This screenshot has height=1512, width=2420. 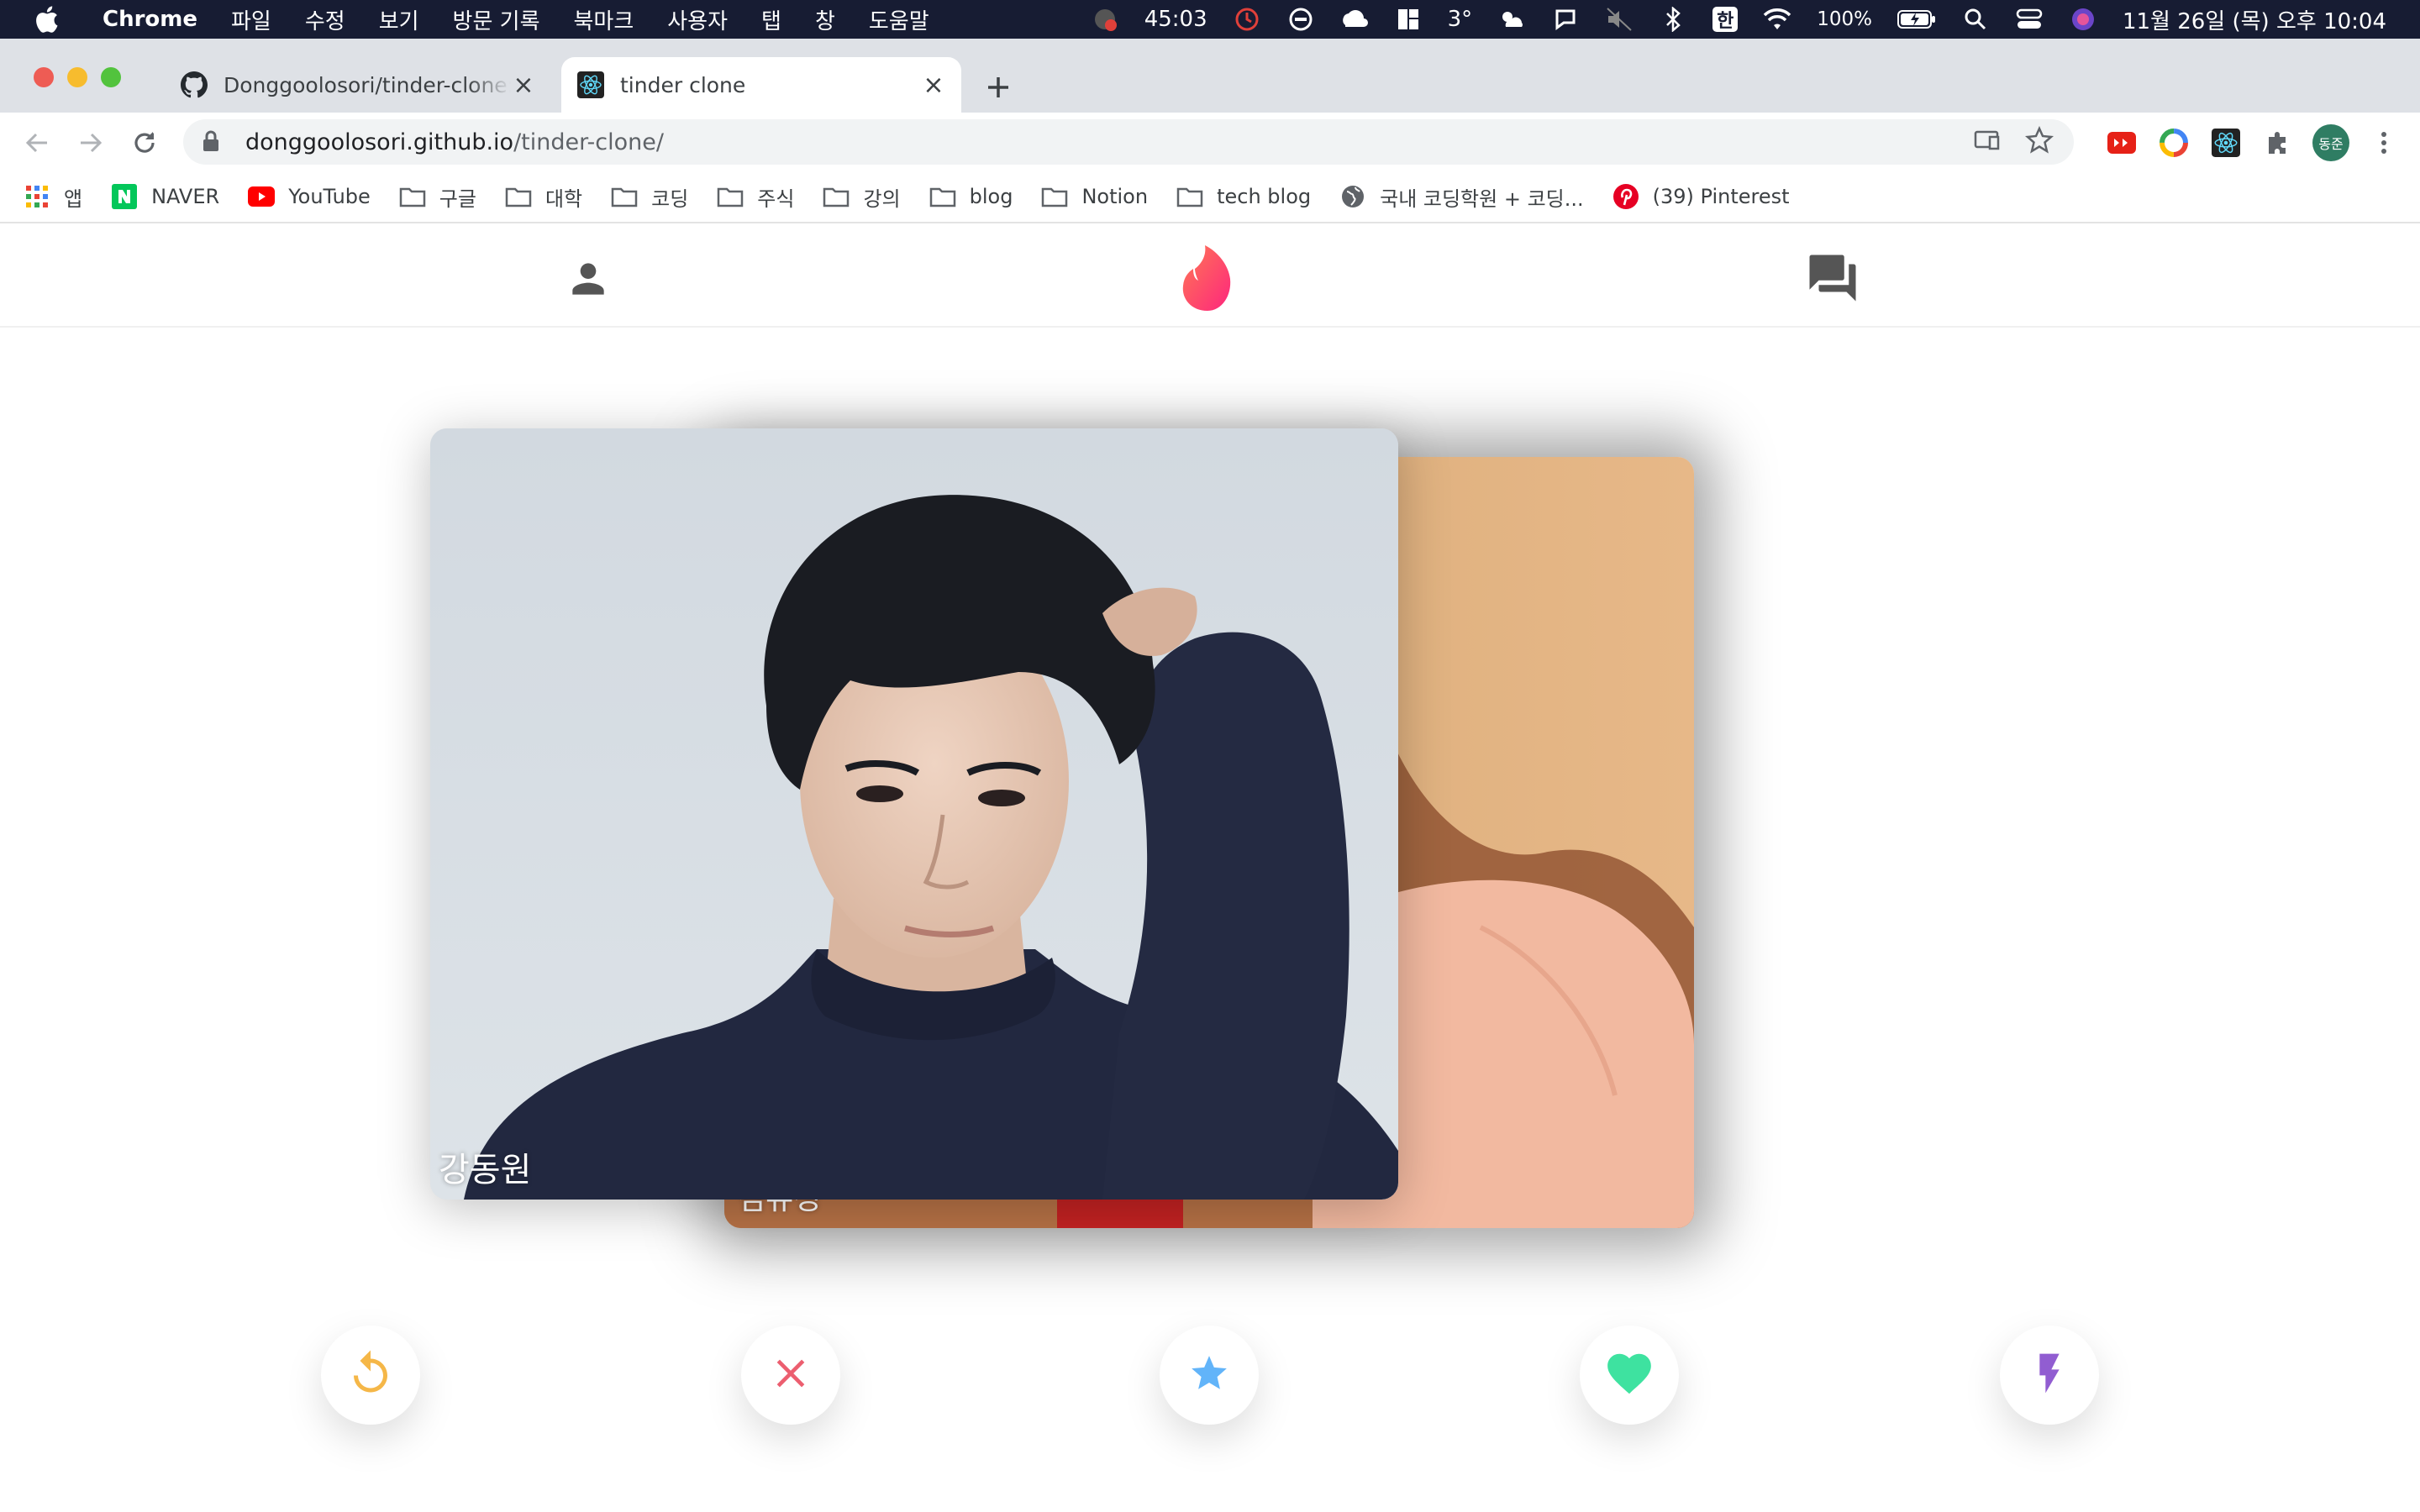 What do you see at coordinates (1128, 142) in the screenshot?
I see `address-bar: donggoolosori.github.io/tinder-clone/` at bounding box center [1128, 142].